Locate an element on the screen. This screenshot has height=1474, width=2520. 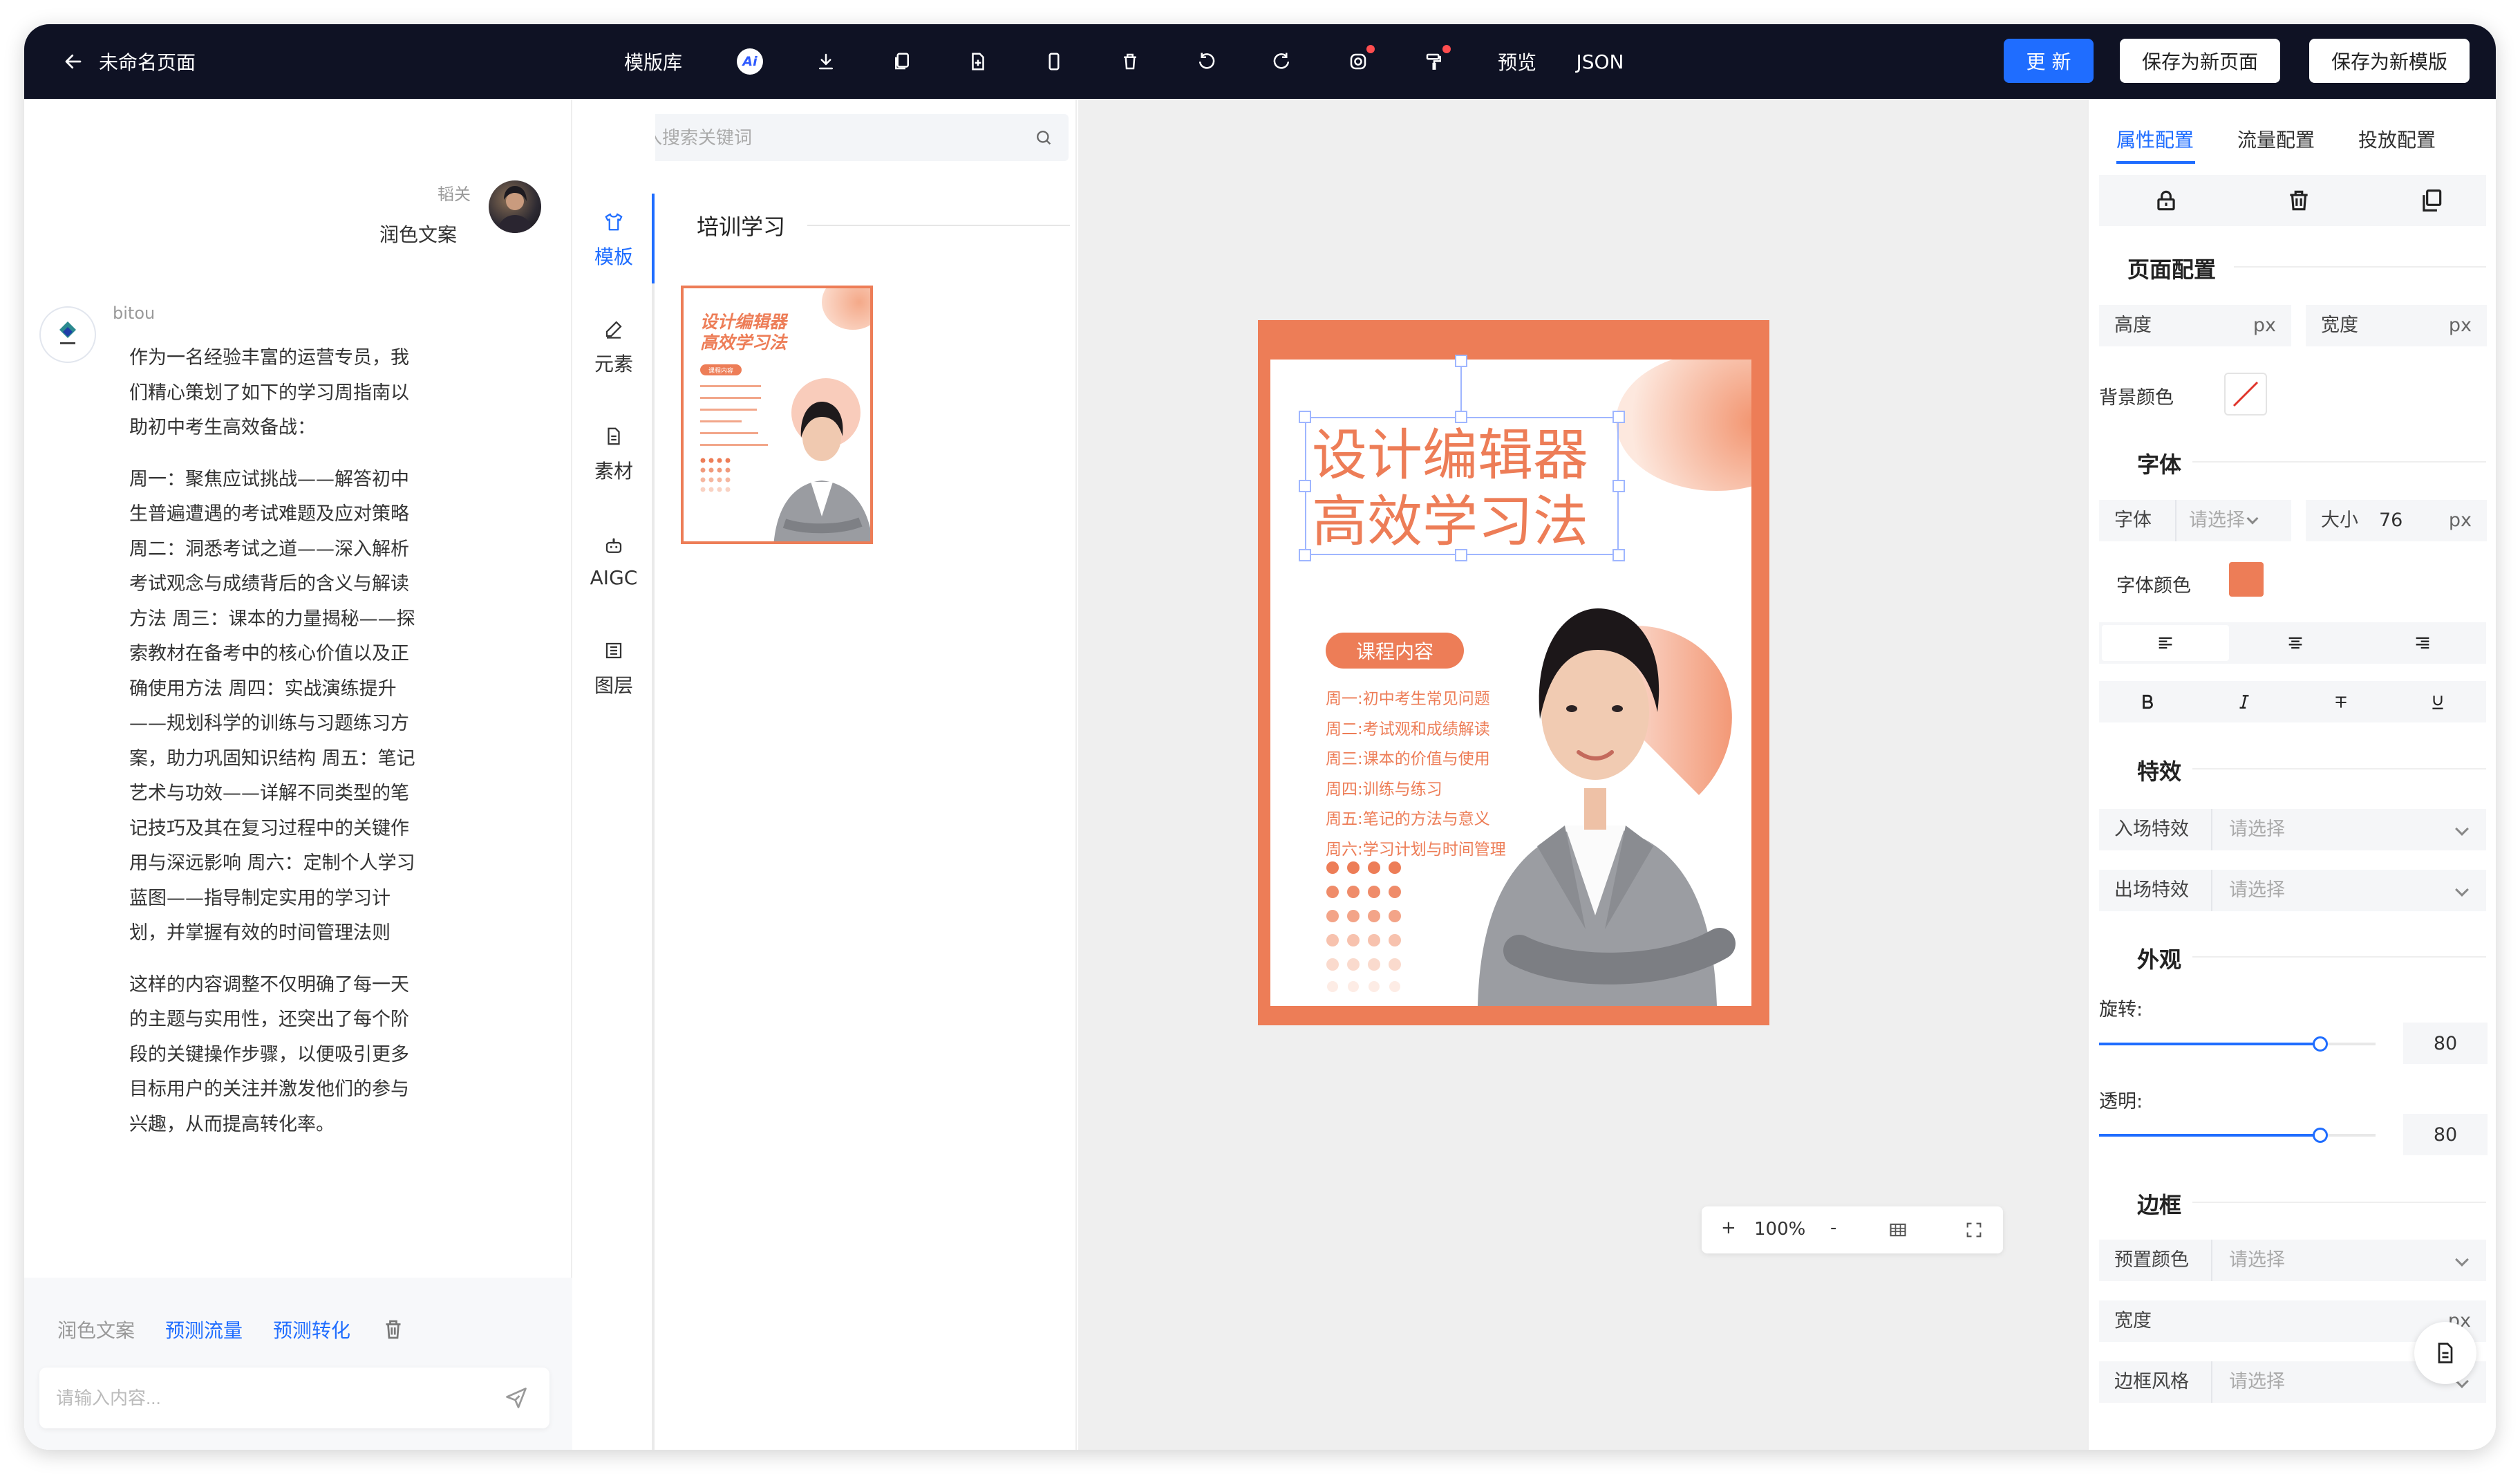
undo-button is located at coordinates (1206, 61).